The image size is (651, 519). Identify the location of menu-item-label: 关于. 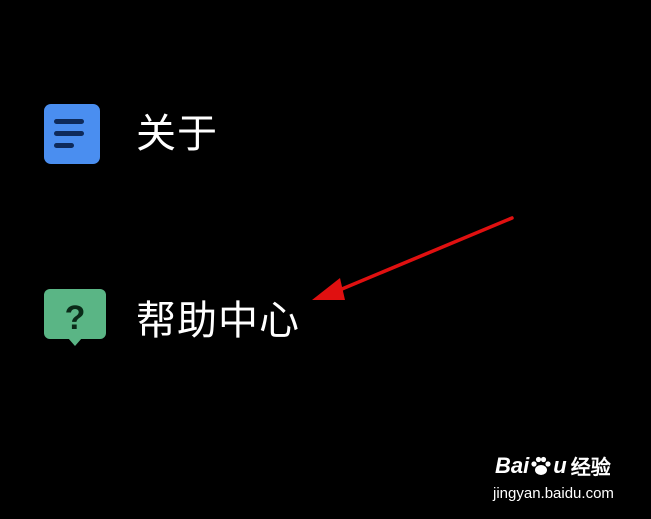
(177, 134).